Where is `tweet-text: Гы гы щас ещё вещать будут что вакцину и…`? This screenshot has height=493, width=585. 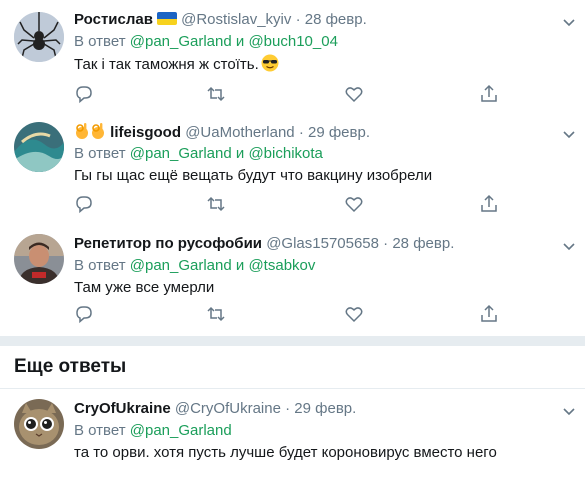
tweet-text: Гы гы щас ещё вещать будут что вакцину и… is located at coordinates (253, 175).